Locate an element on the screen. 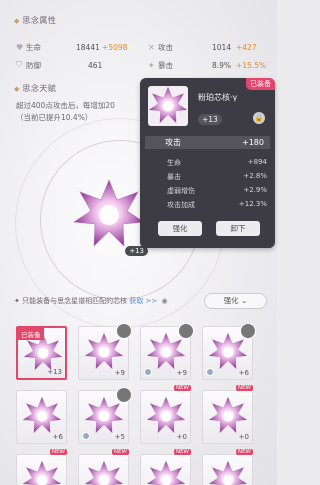 This screenshot has width=320, height=485. chevron-down-icon: ⌄ is located at coordinates (244, 300).